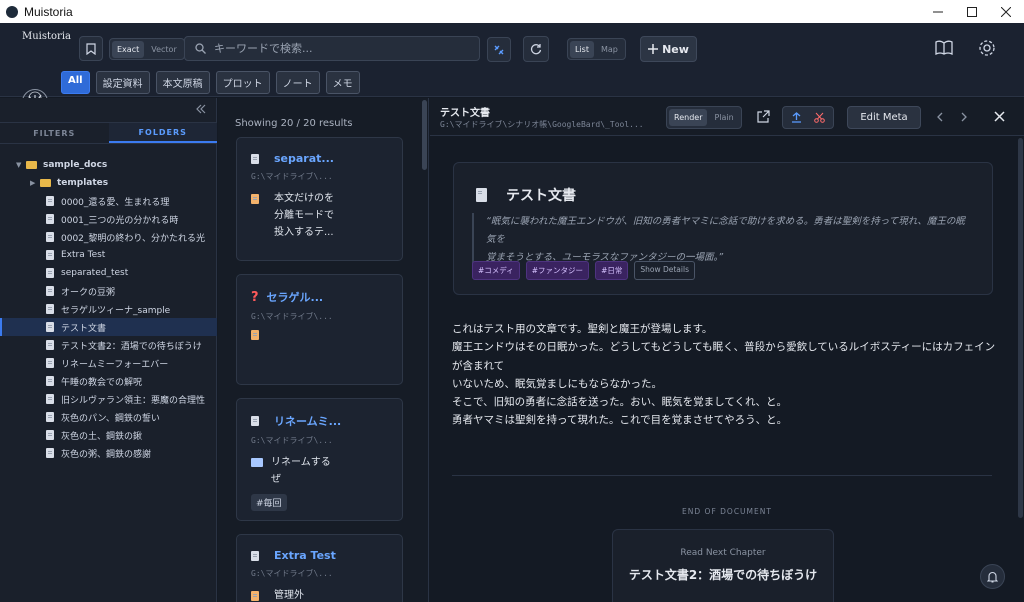 The height and width of the screenshot is (602, 1024). I want to click on chip-settings: 設定資料, so click(122, 82).